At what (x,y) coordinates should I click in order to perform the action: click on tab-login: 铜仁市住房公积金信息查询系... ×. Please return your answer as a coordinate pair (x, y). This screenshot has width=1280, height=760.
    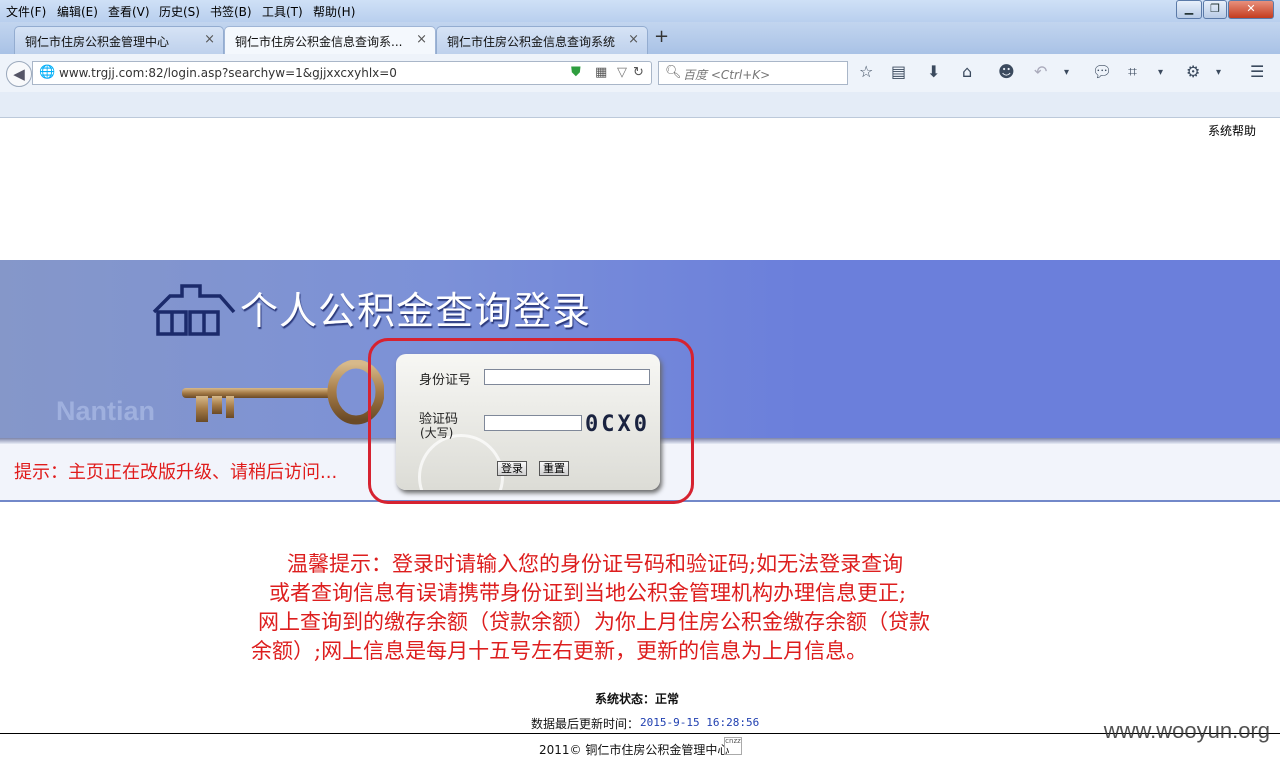
    Looking at the image, I should click on (330, 40).